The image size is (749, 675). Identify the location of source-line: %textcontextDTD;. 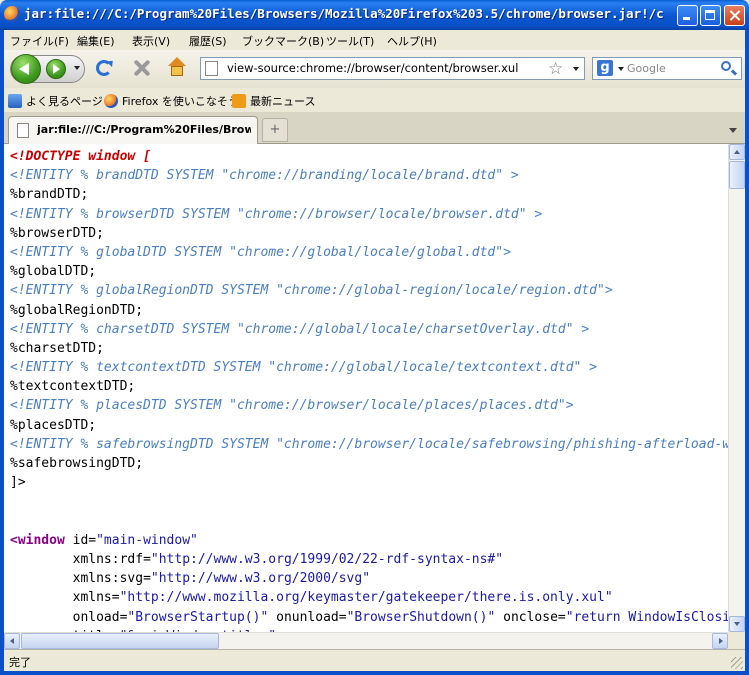
(369, 386).